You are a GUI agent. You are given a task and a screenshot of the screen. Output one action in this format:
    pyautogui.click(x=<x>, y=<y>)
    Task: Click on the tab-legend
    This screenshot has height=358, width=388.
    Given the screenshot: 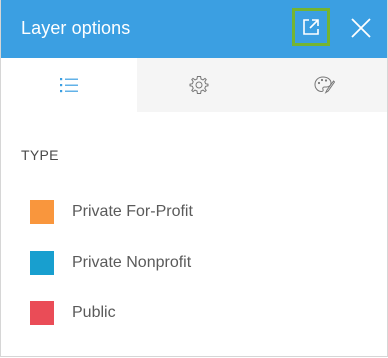 What is the action you would take?
    pyautogui.click(x=69, y=85)
    